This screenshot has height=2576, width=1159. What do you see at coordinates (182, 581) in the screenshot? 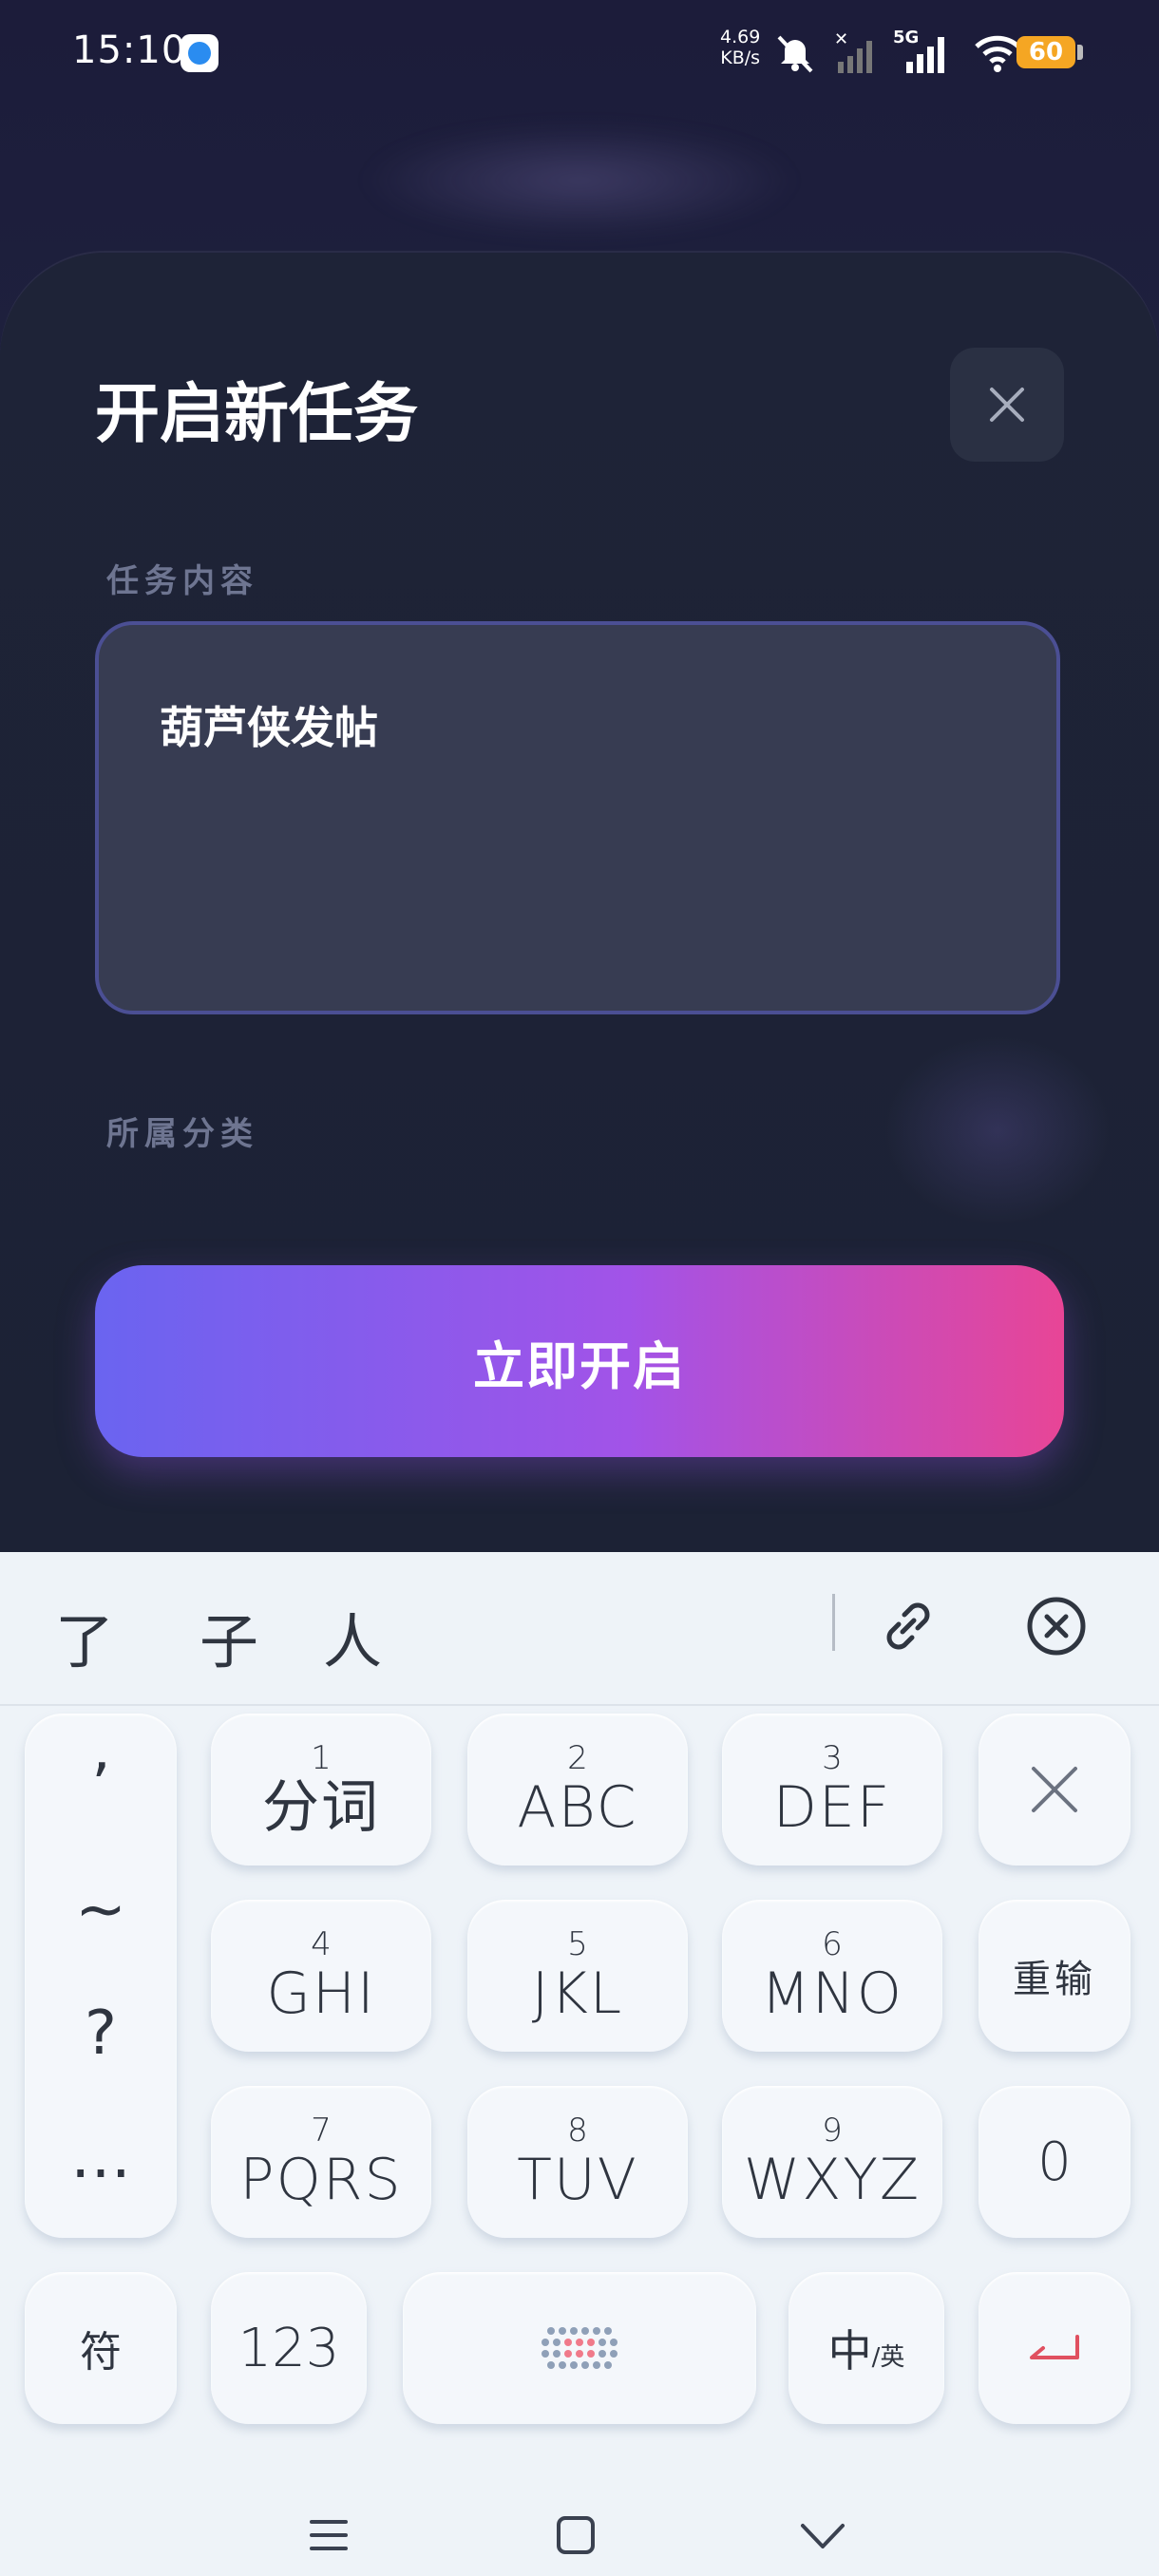
I see `content-label: 任务内容` at bounding box center [182, 581].